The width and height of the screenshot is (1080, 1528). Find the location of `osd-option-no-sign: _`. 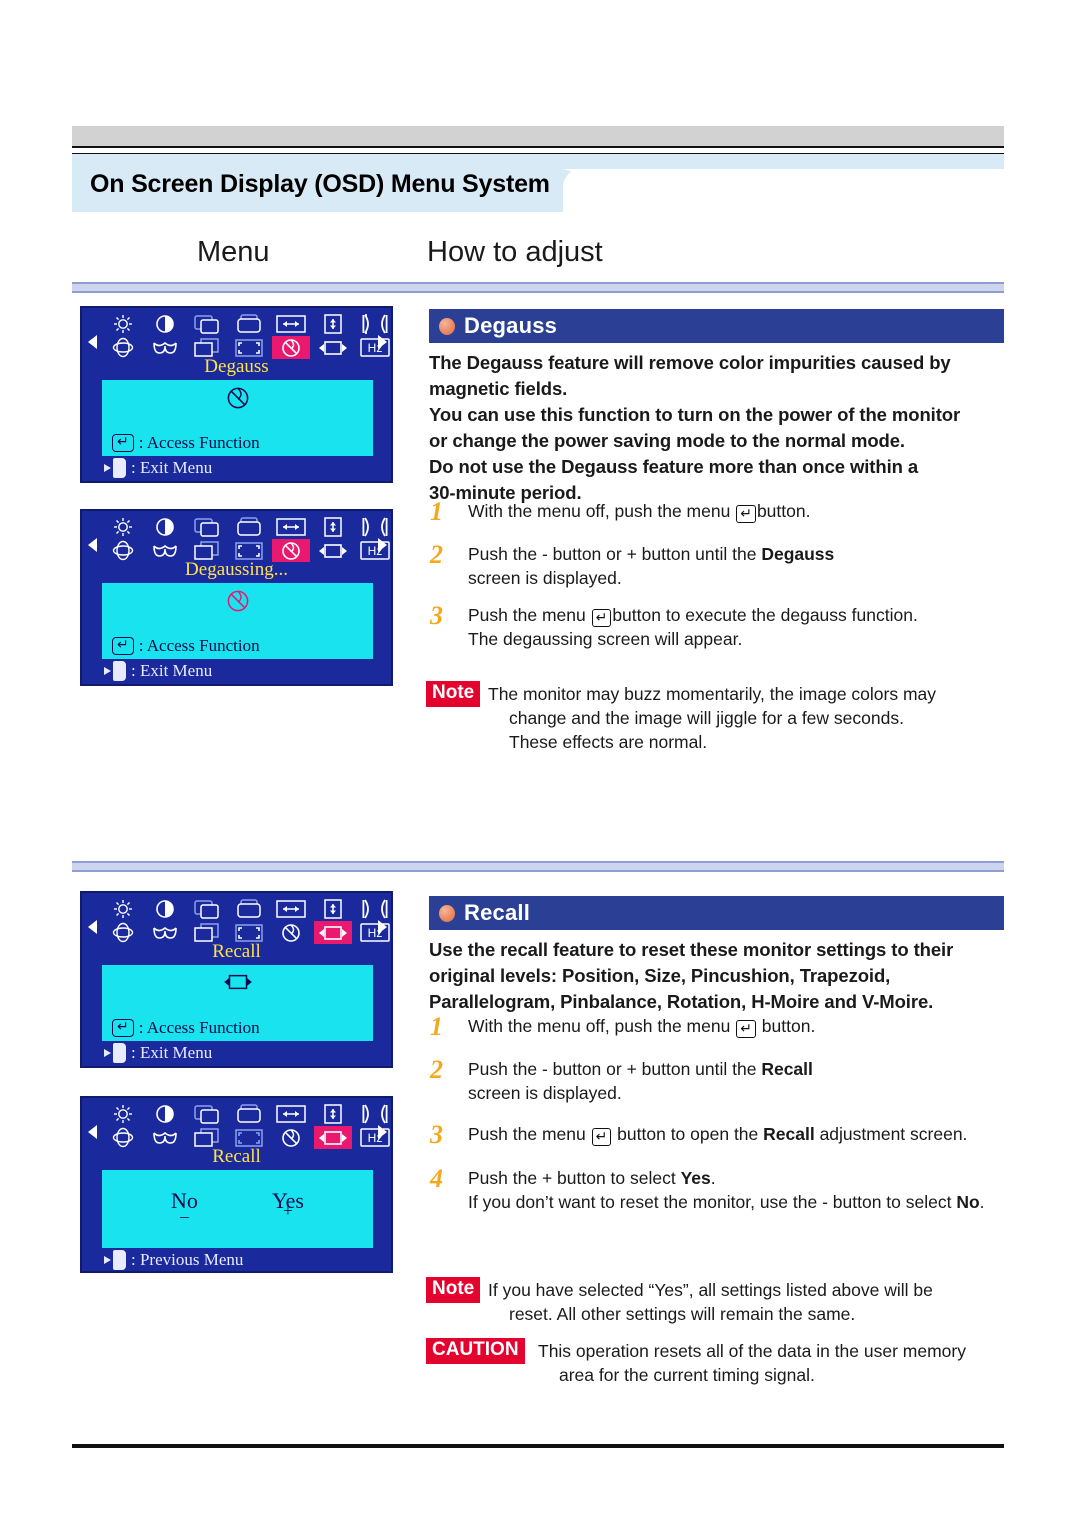

osd-option-no-sign: _ is located at coordinates (184, 1210).